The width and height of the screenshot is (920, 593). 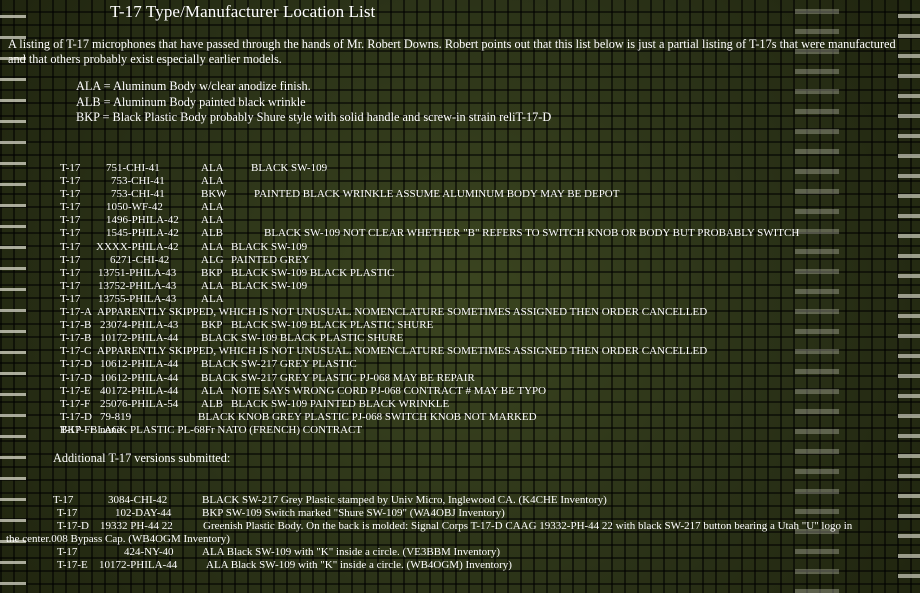 I want to click on page-title: T-17 Type/Manufacturer Location List, so click(x=243, y=11).